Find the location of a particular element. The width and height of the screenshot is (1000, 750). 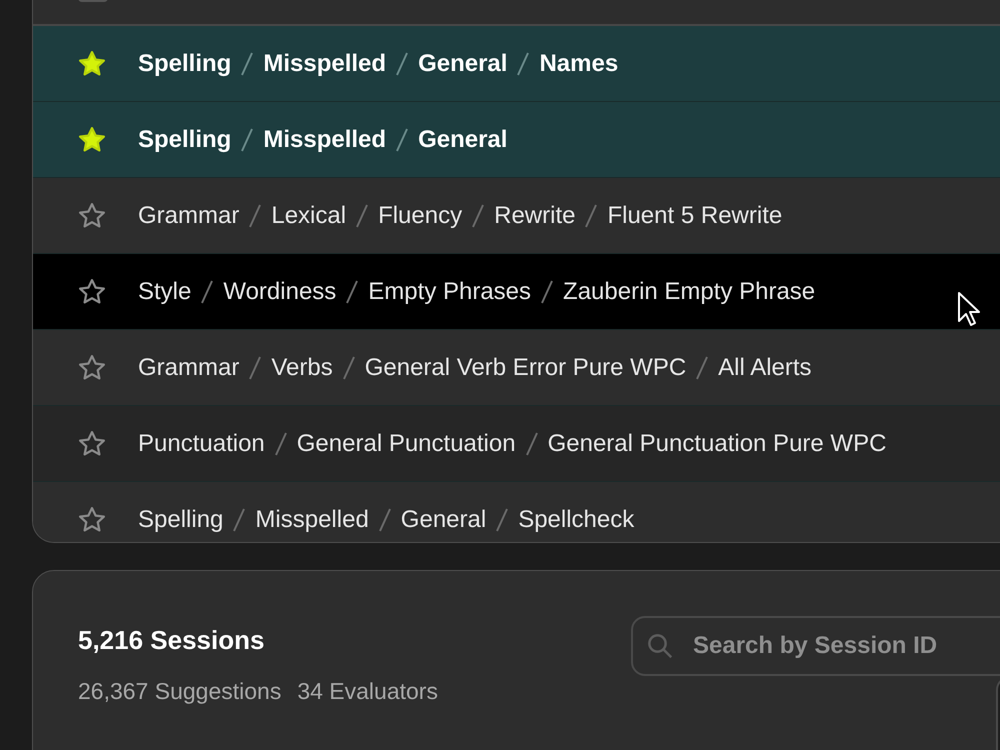

sessions-count: 5,216 Sessions is located at coordinates (172, 640).